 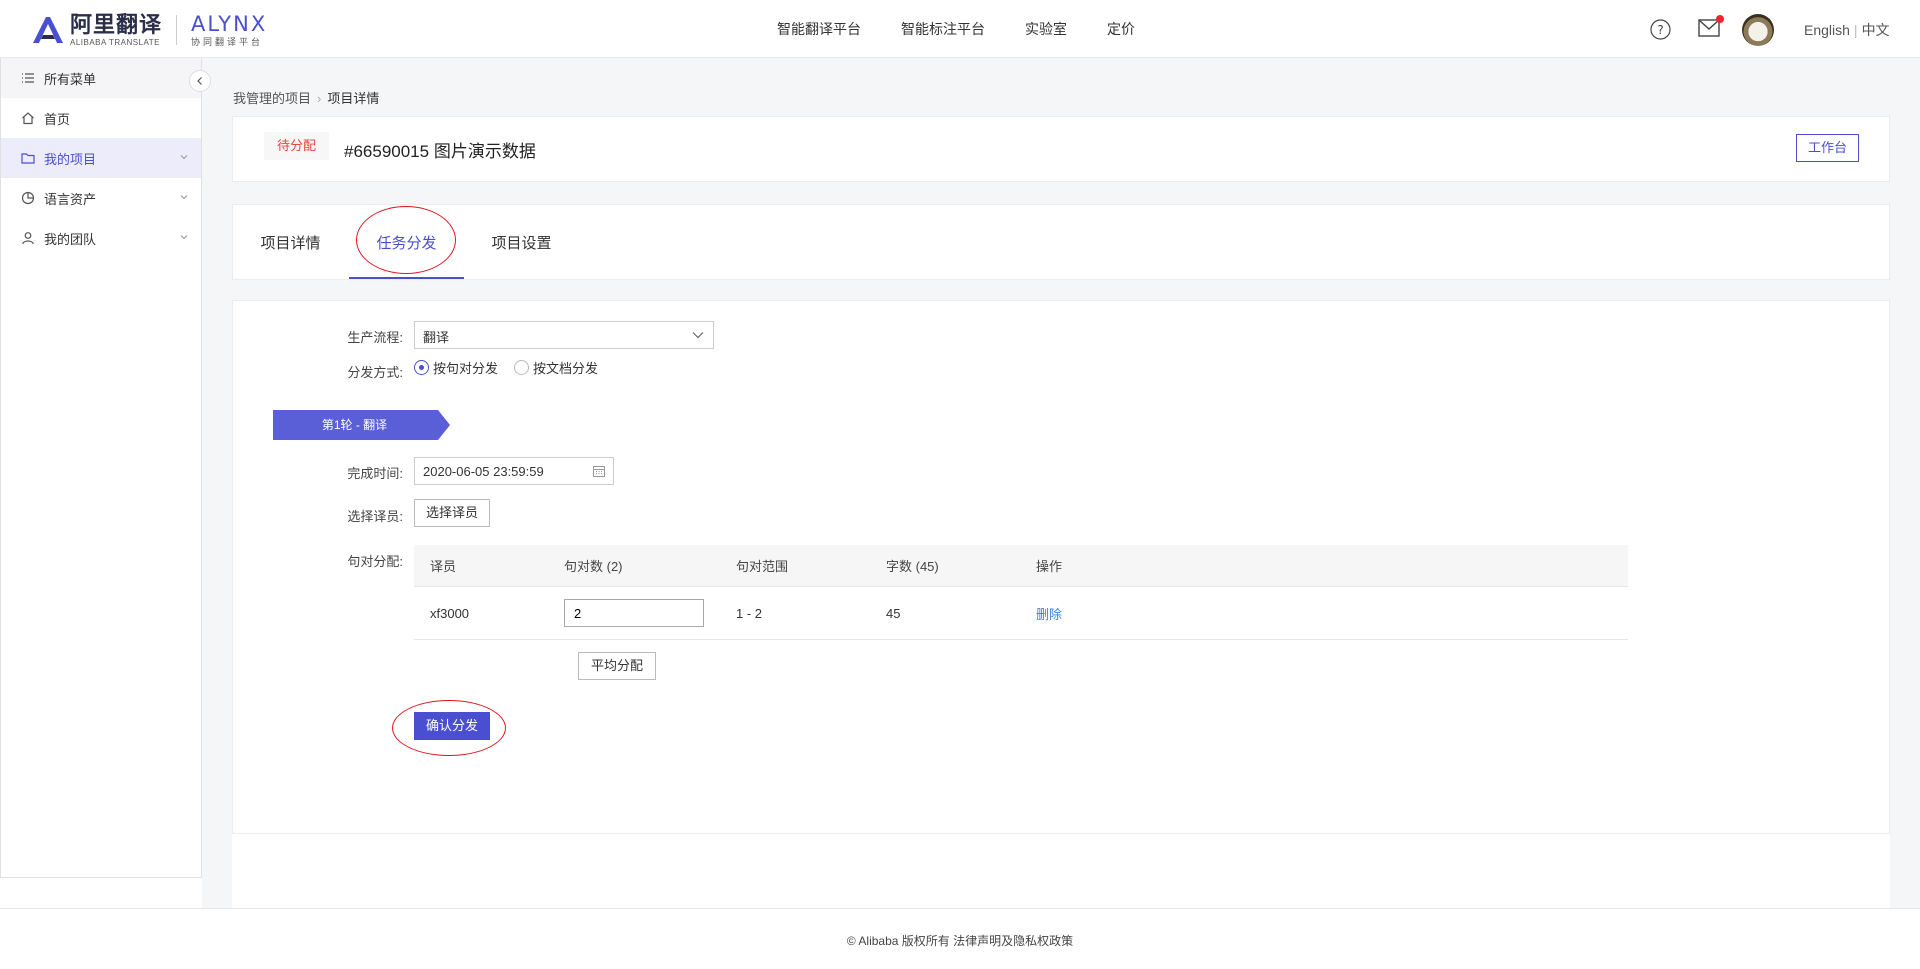 What do you see at coordinates (70, 239) in the screenshot?
I see `sidebar-item-label: 我的团队` at bounding box center [70, 239].